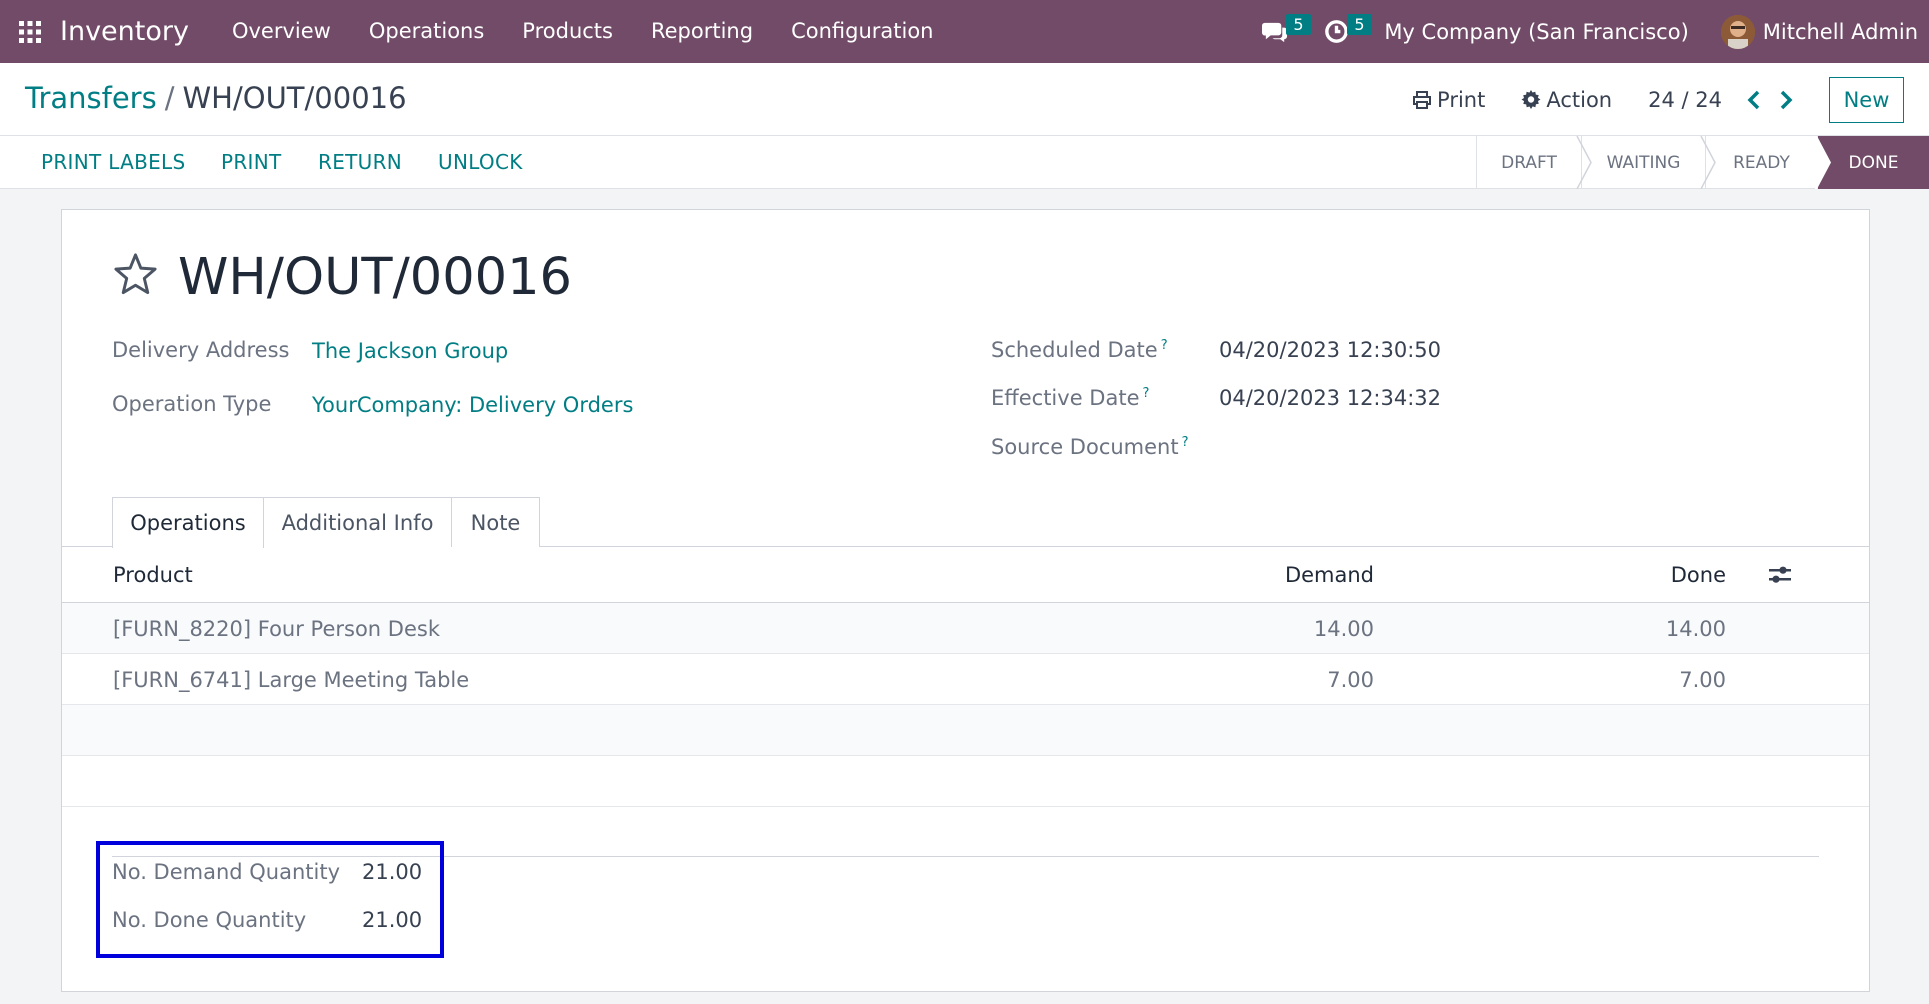  What do you see at coordinates (472, 405) in the screenshot?
I see `operation-type-link: YourCompany: Delivery Orders` at bounding box center [472, 405].